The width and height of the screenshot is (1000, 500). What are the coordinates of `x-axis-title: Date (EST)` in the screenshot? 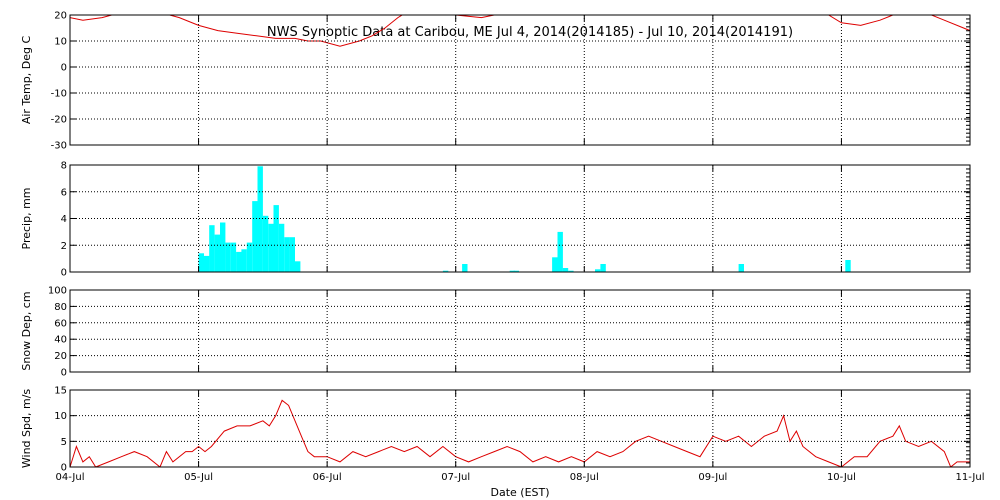 It's located at (519, 492).